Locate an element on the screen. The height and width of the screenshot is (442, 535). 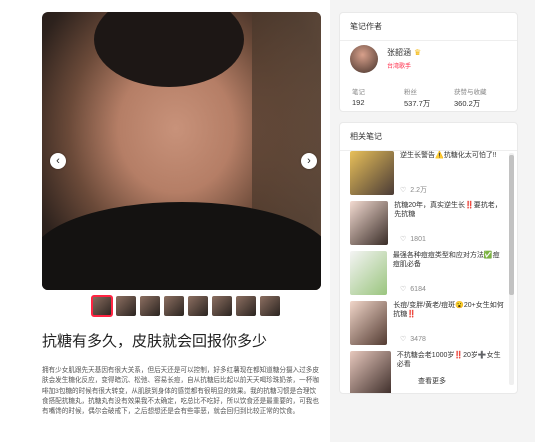
related-note-likes: ♡ 1801 is located at coordinates (413, 239).